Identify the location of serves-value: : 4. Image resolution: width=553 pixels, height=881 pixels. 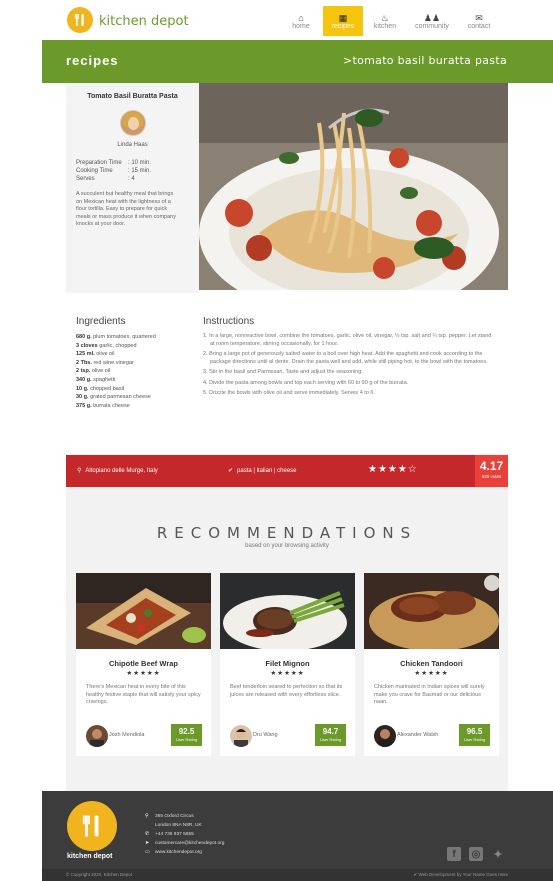
(131, 179).